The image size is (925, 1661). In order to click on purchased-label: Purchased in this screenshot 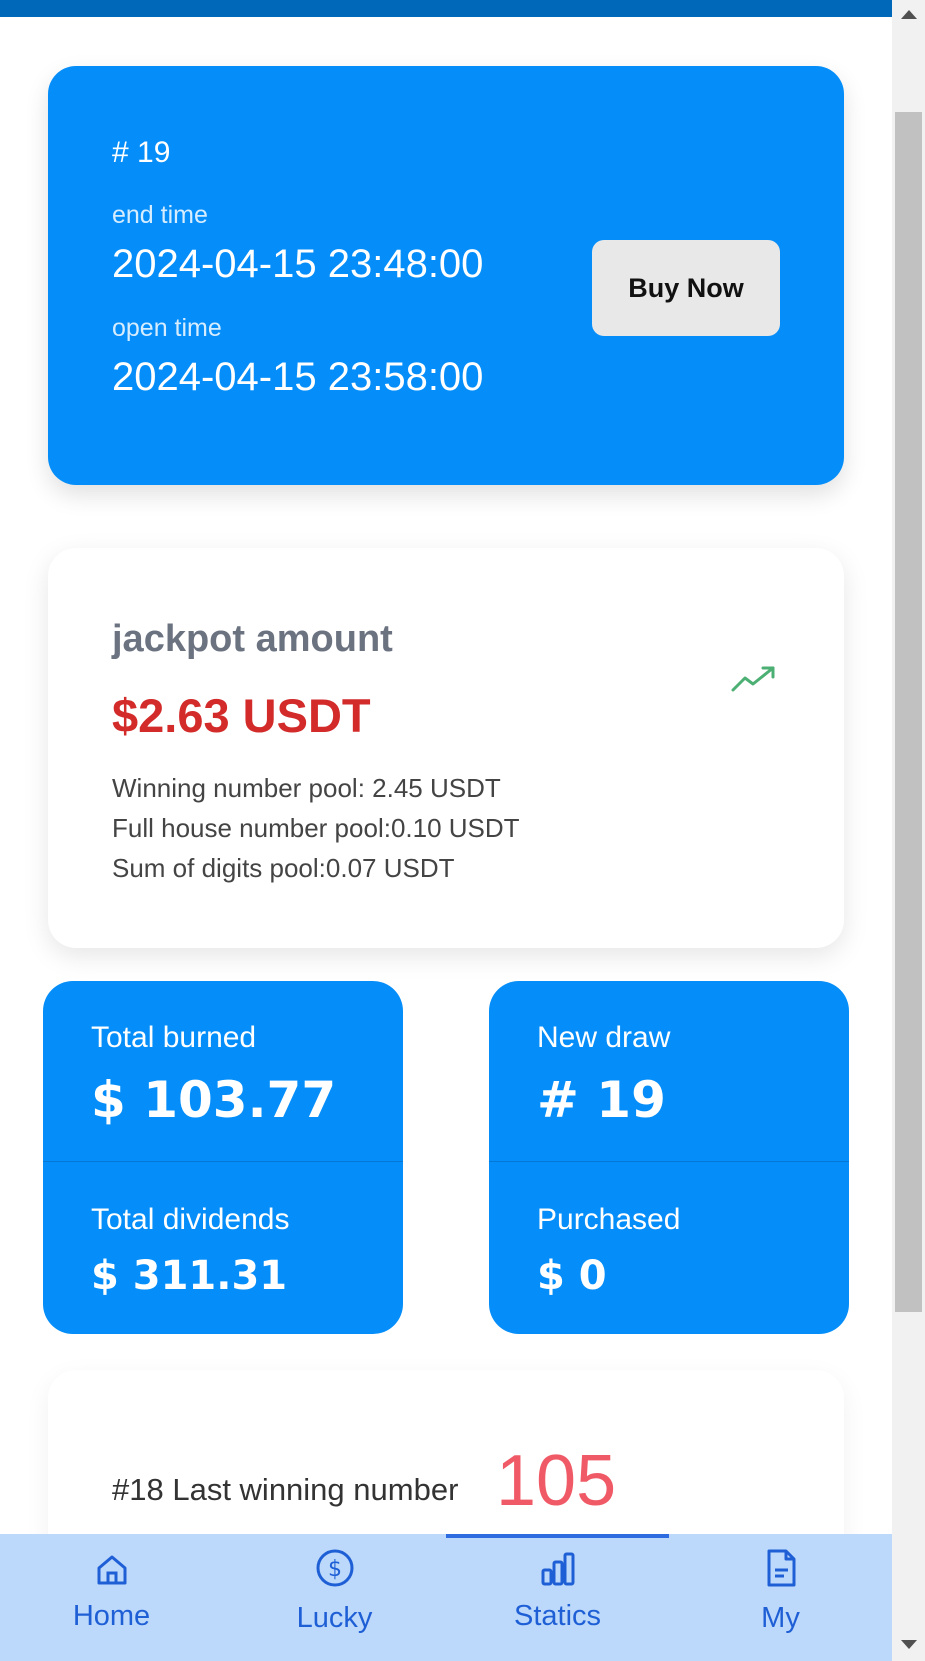, I will do `click(609, 1219)`.